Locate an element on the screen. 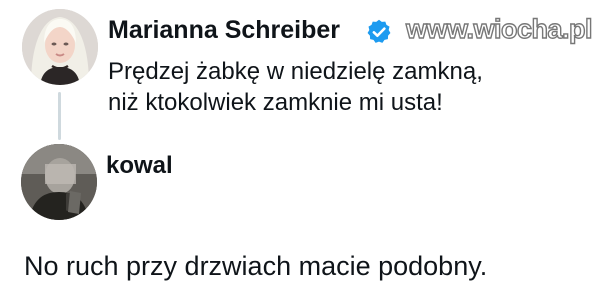 The height and width of the screenshot is (292, 600). reply-author-name: kowal is located at coordinates (139, 166).